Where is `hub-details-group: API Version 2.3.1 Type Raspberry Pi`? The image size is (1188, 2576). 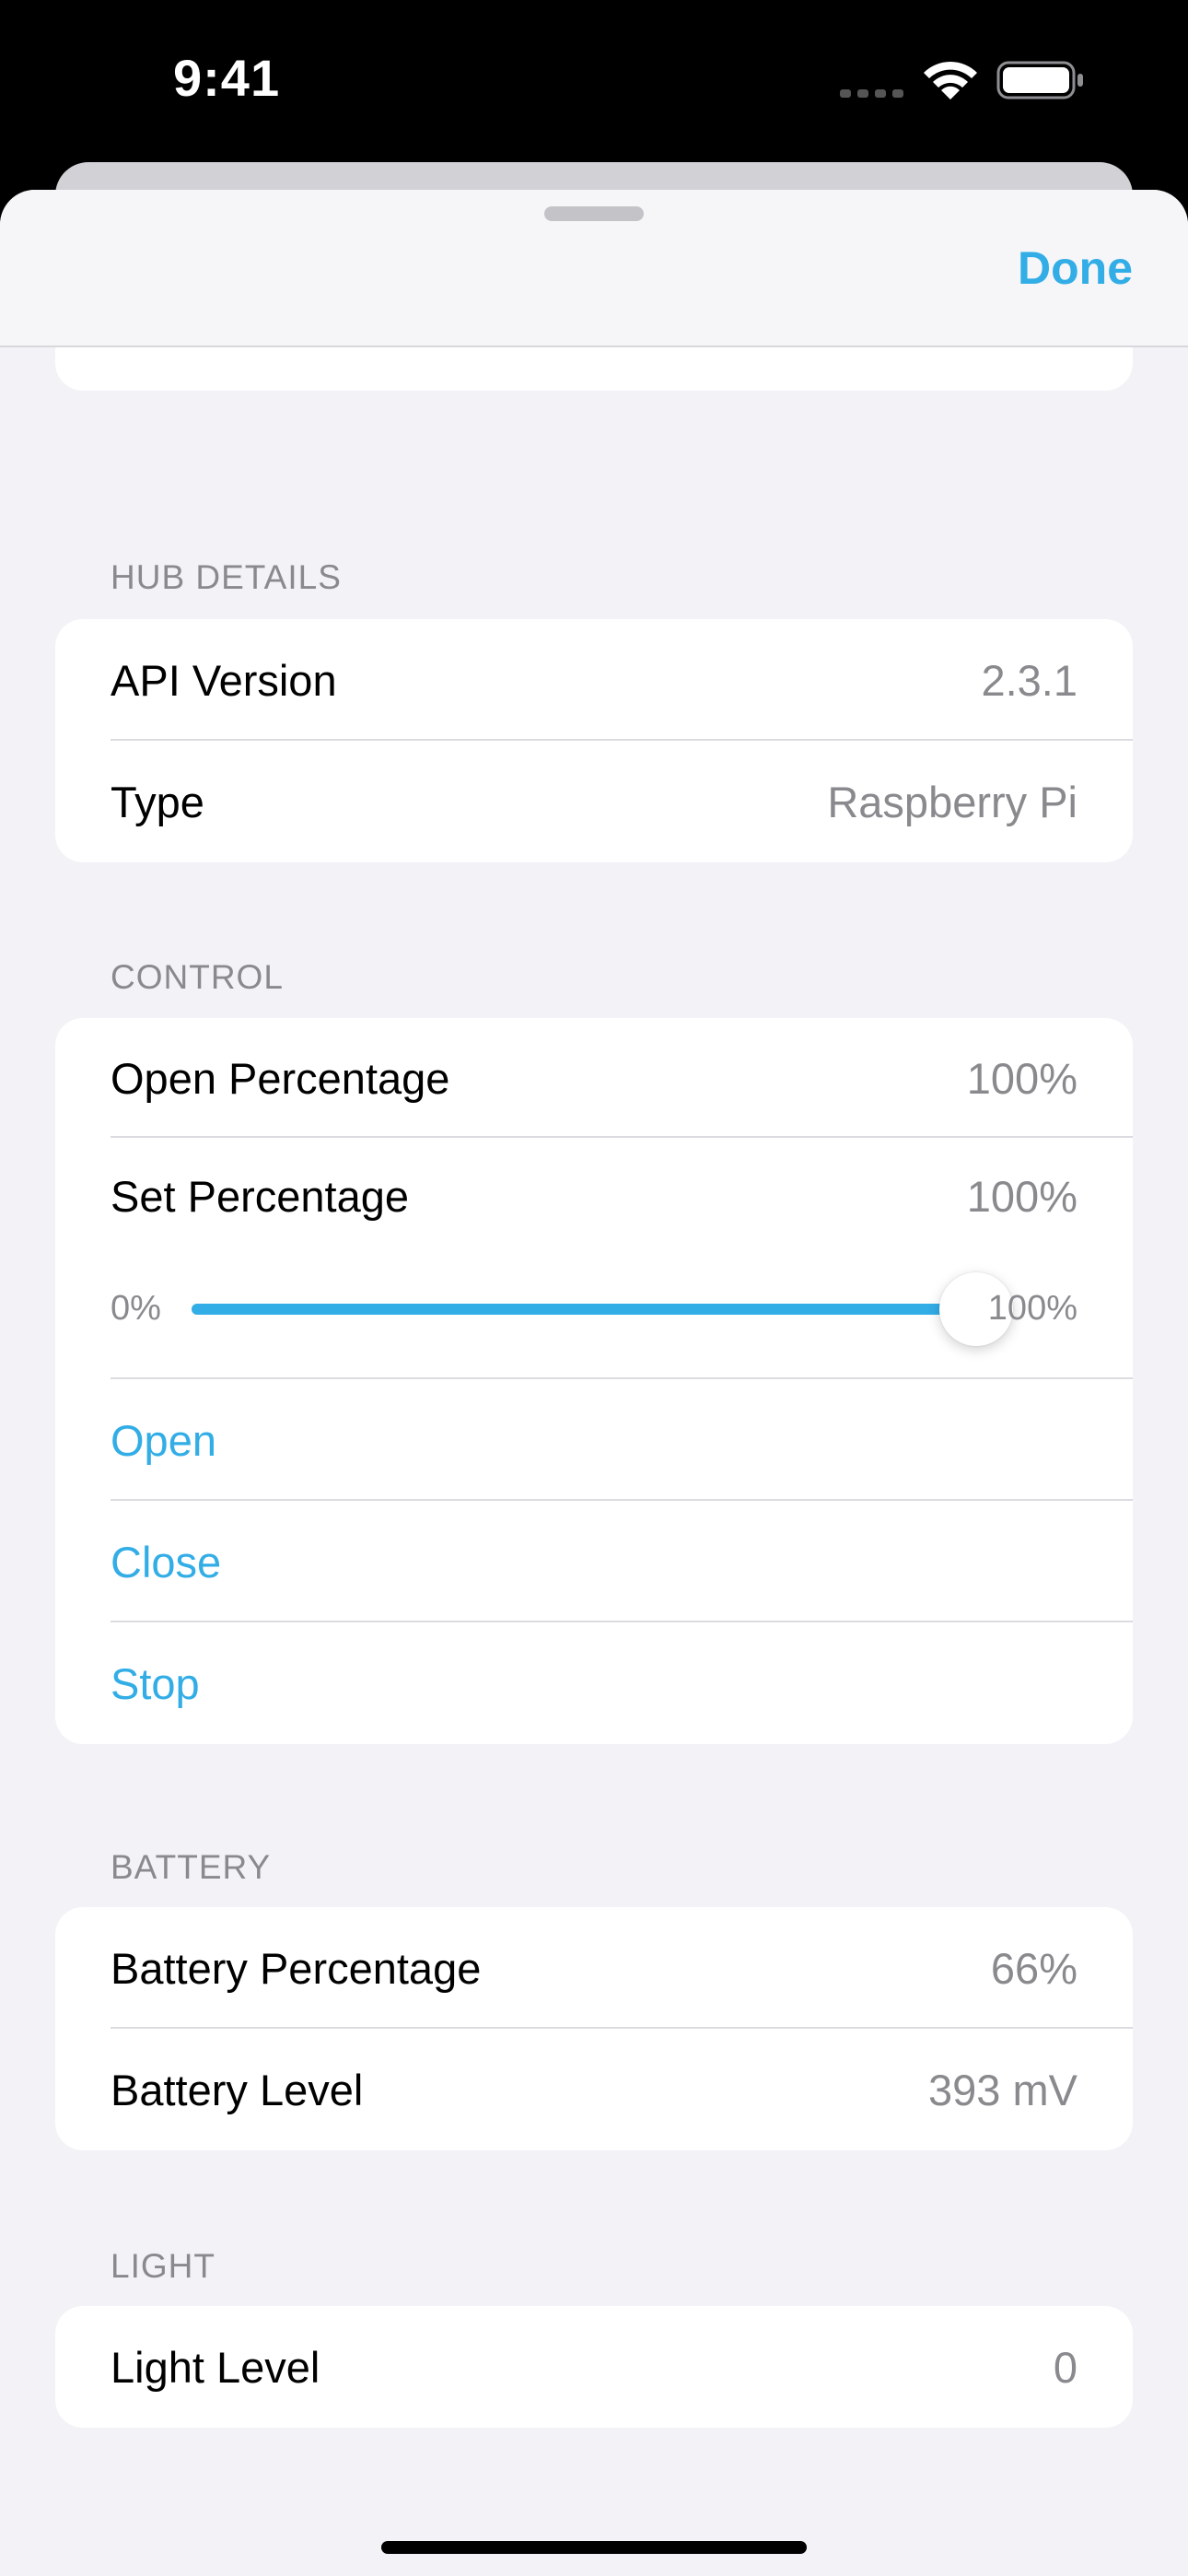
hub-details-group: API Version 2.3.1 Type Raspberry Pi is located at coordinates (594, 740).